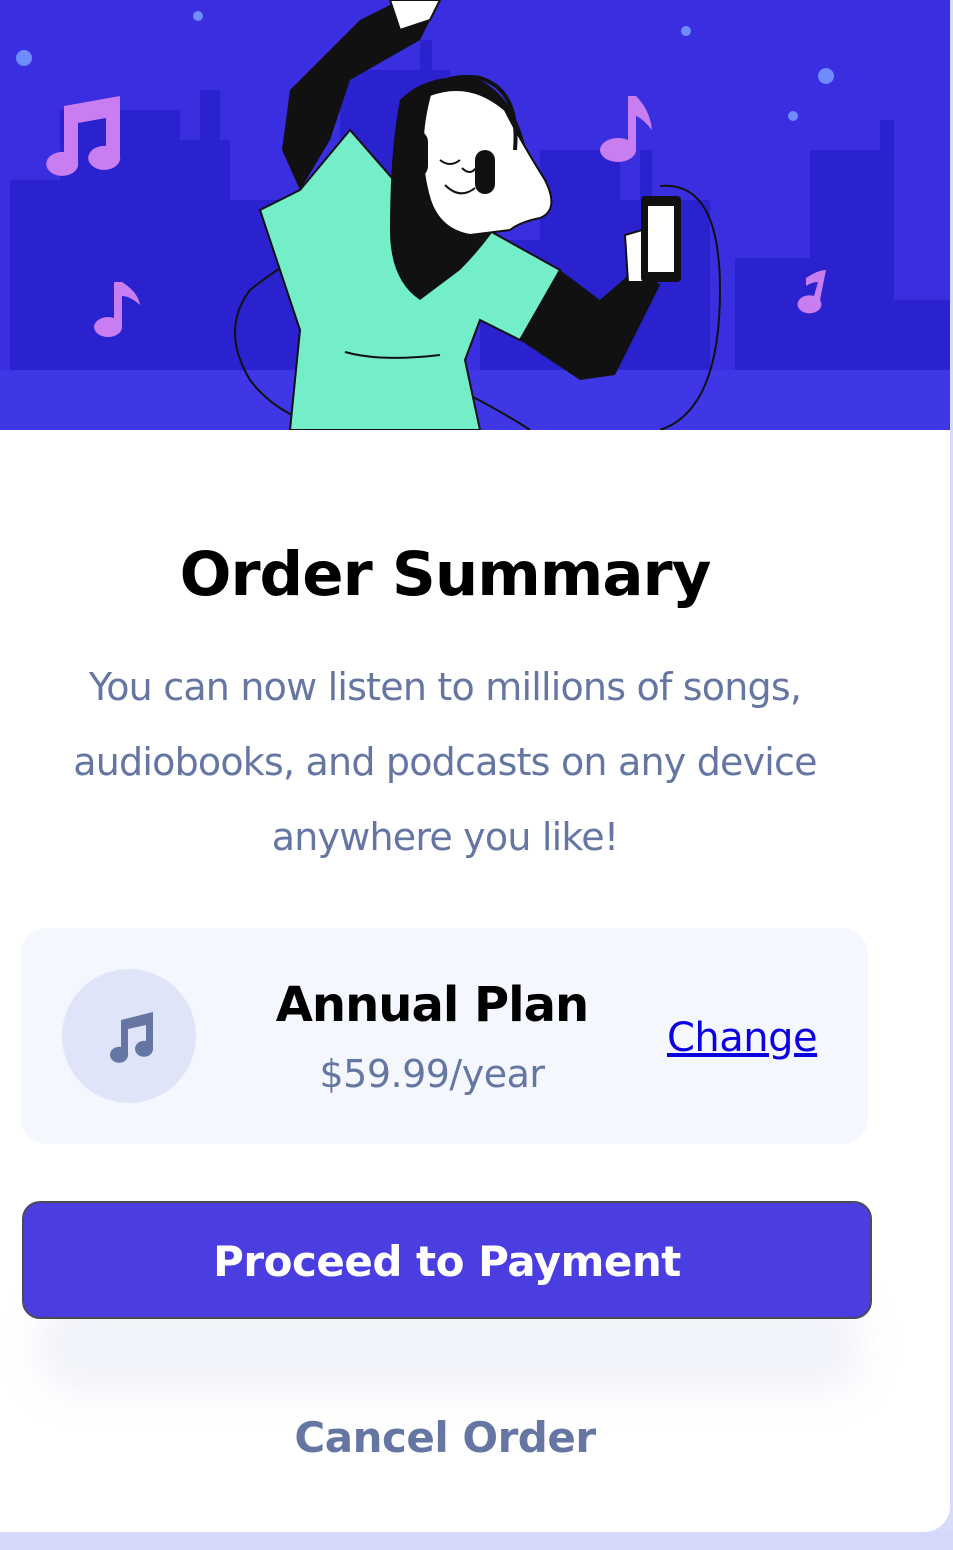  Describe the element at coordinates (742, 1038) in the screenshot. I see `change-plan-link: Change` at that location.